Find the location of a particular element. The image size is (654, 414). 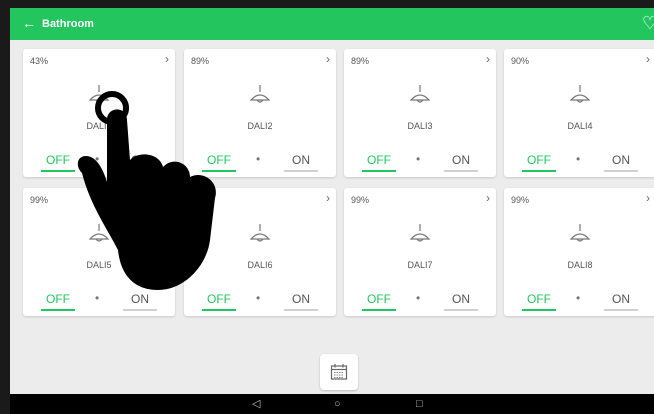

tap-gesture-hand-icon is located at coordinates (146, 190).